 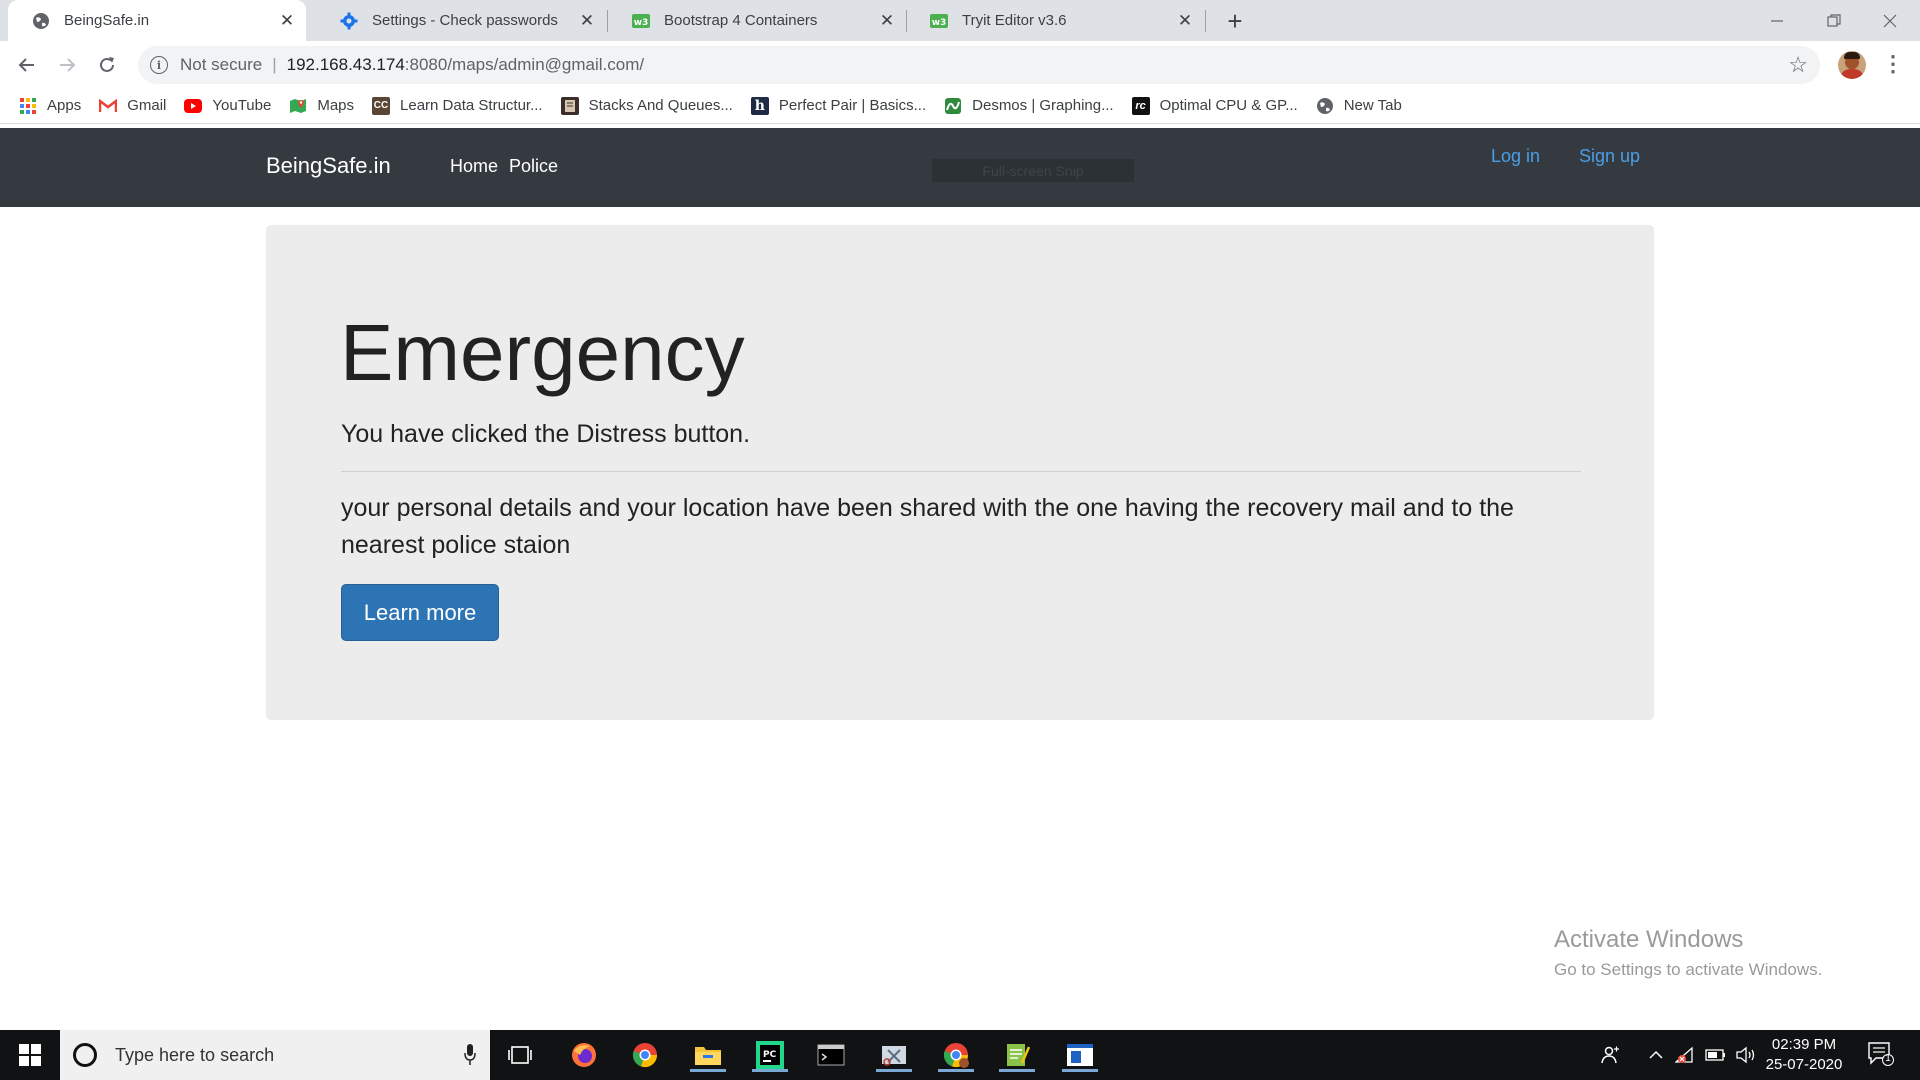 I want to click on reload-icon, so click(x=107, y=65).